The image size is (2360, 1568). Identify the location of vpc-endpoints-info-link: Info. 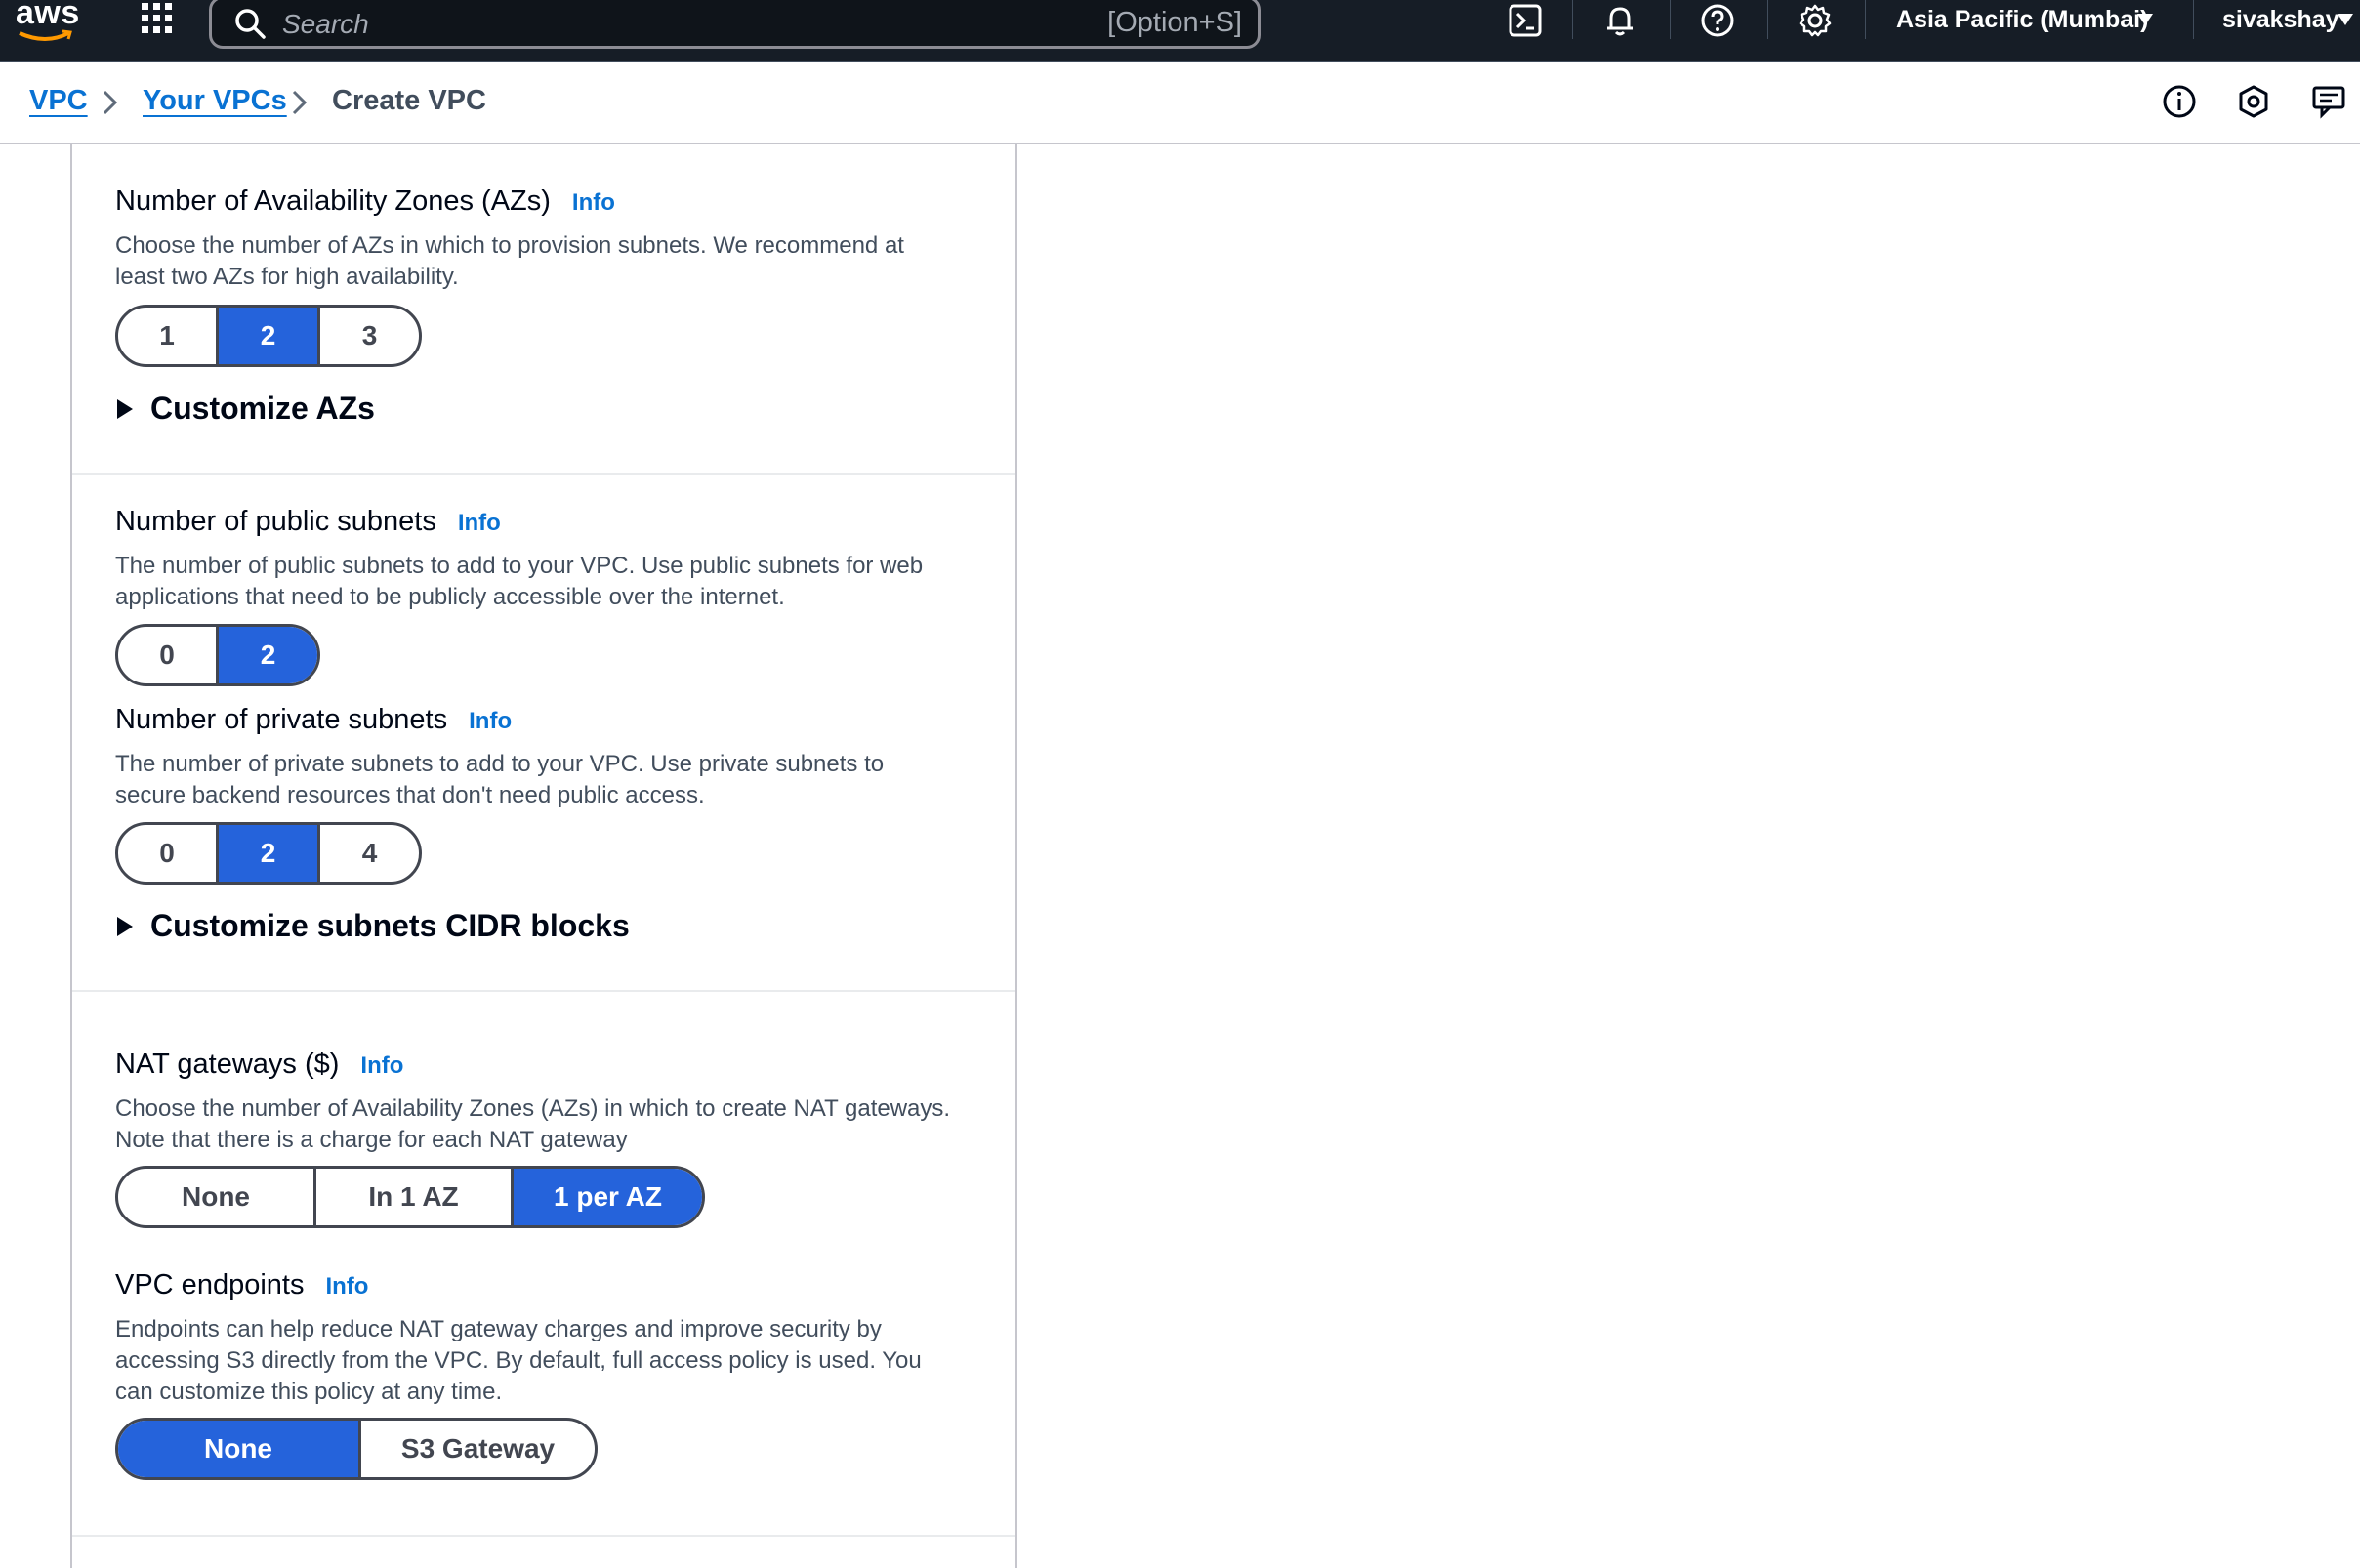
(346, 1286).